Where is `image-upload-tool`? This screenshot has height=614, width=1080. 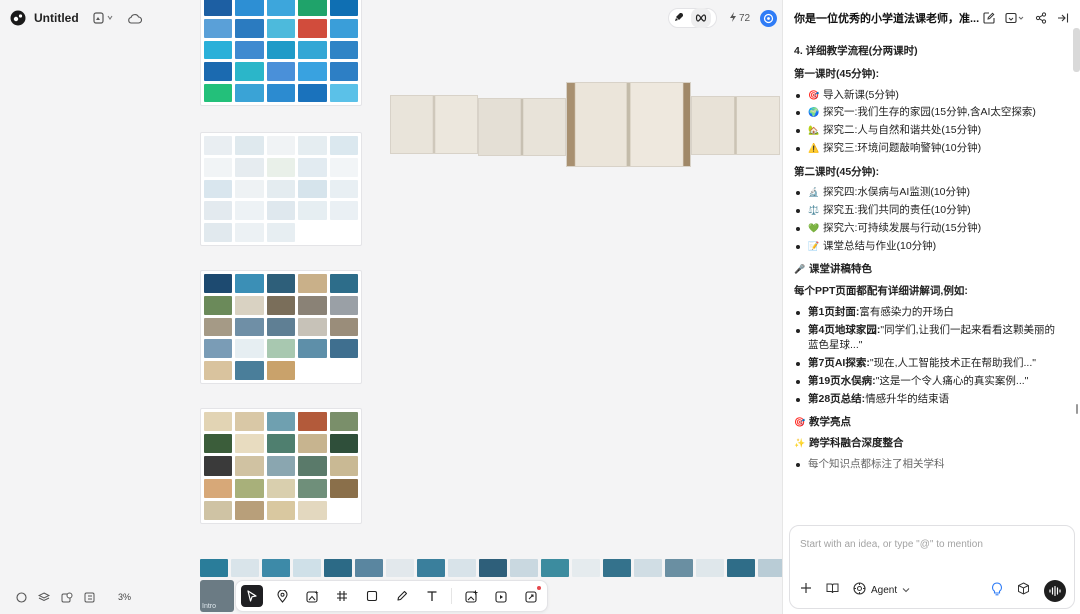 image-upload-tool is located at coordinates (471, 596).